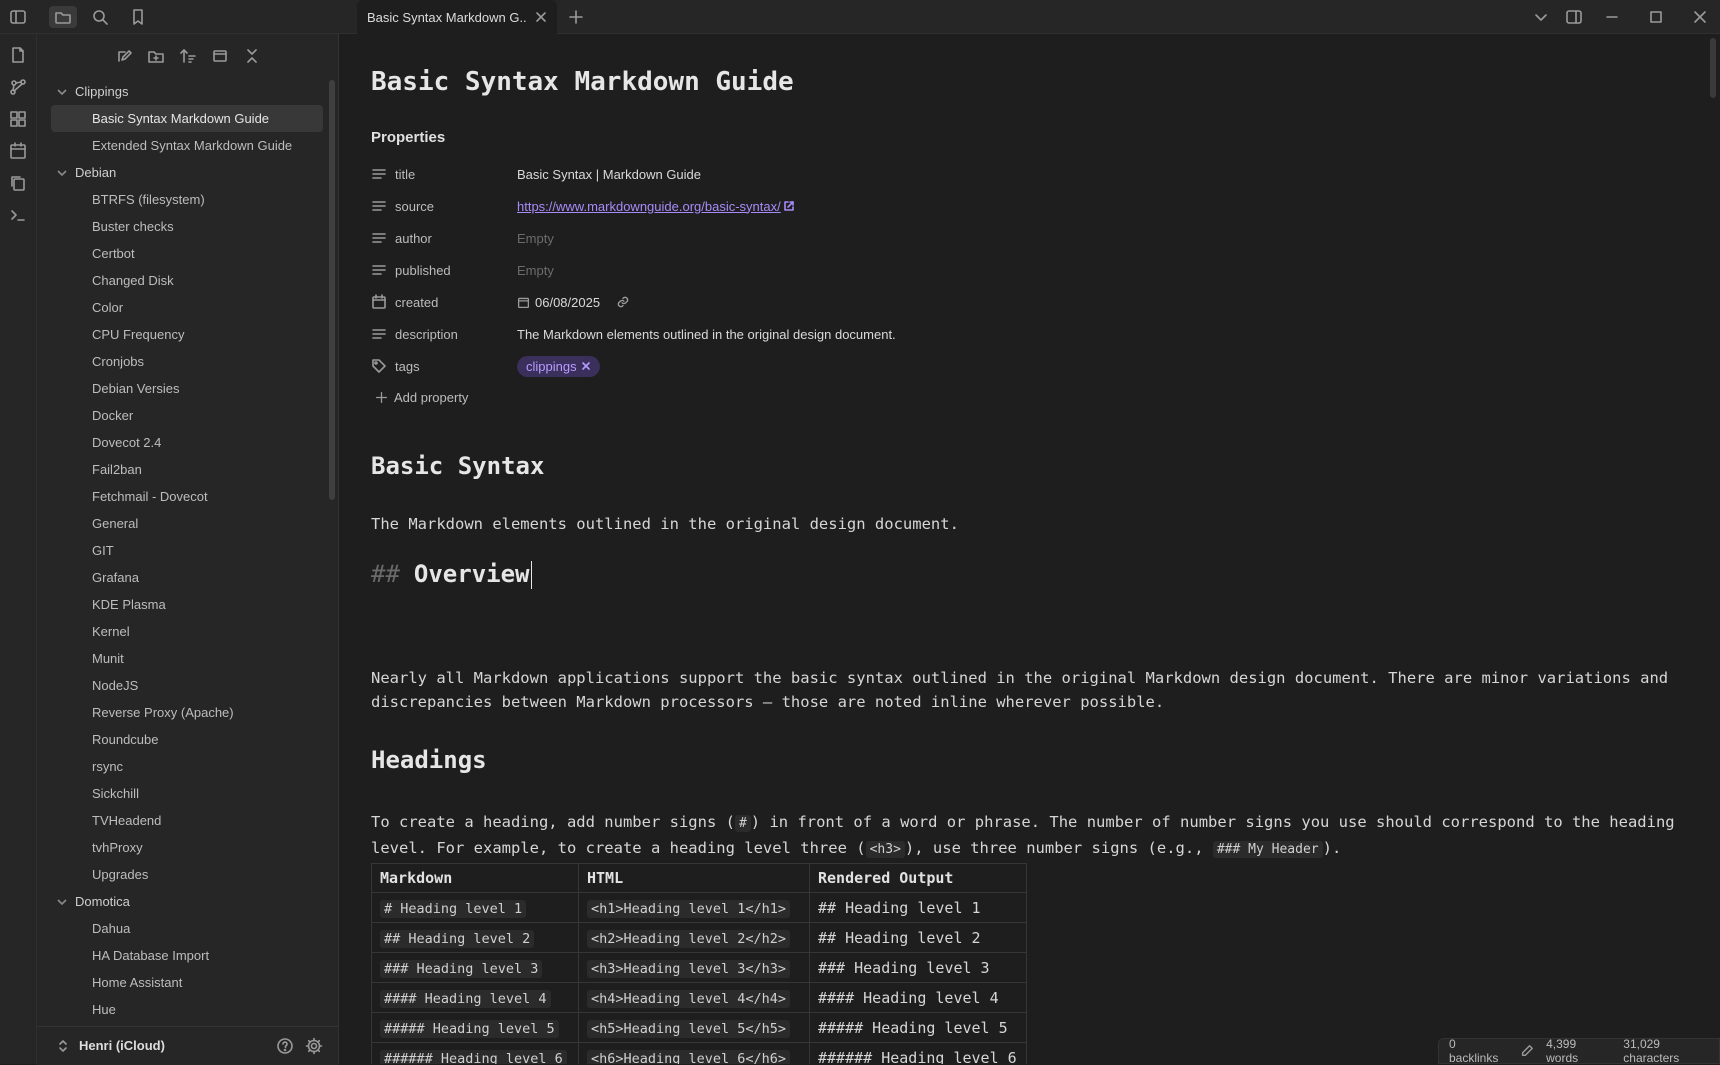  I want to click on list-item: Dahua, so click(180, 928).